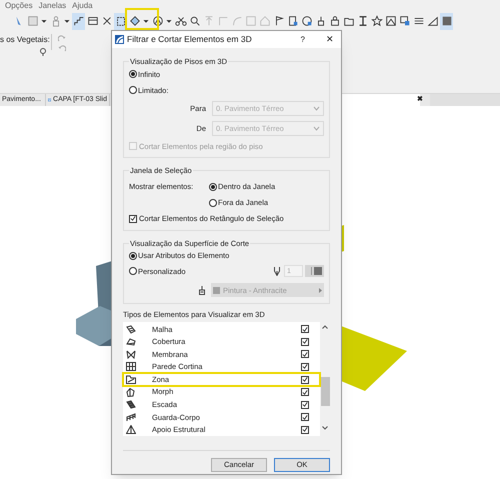 Image resolution: width=500 pixels, height=479 pixels. I want to click on dialog-title: Filtrar e Cortar Elementos em 3D, so click(189, 39).